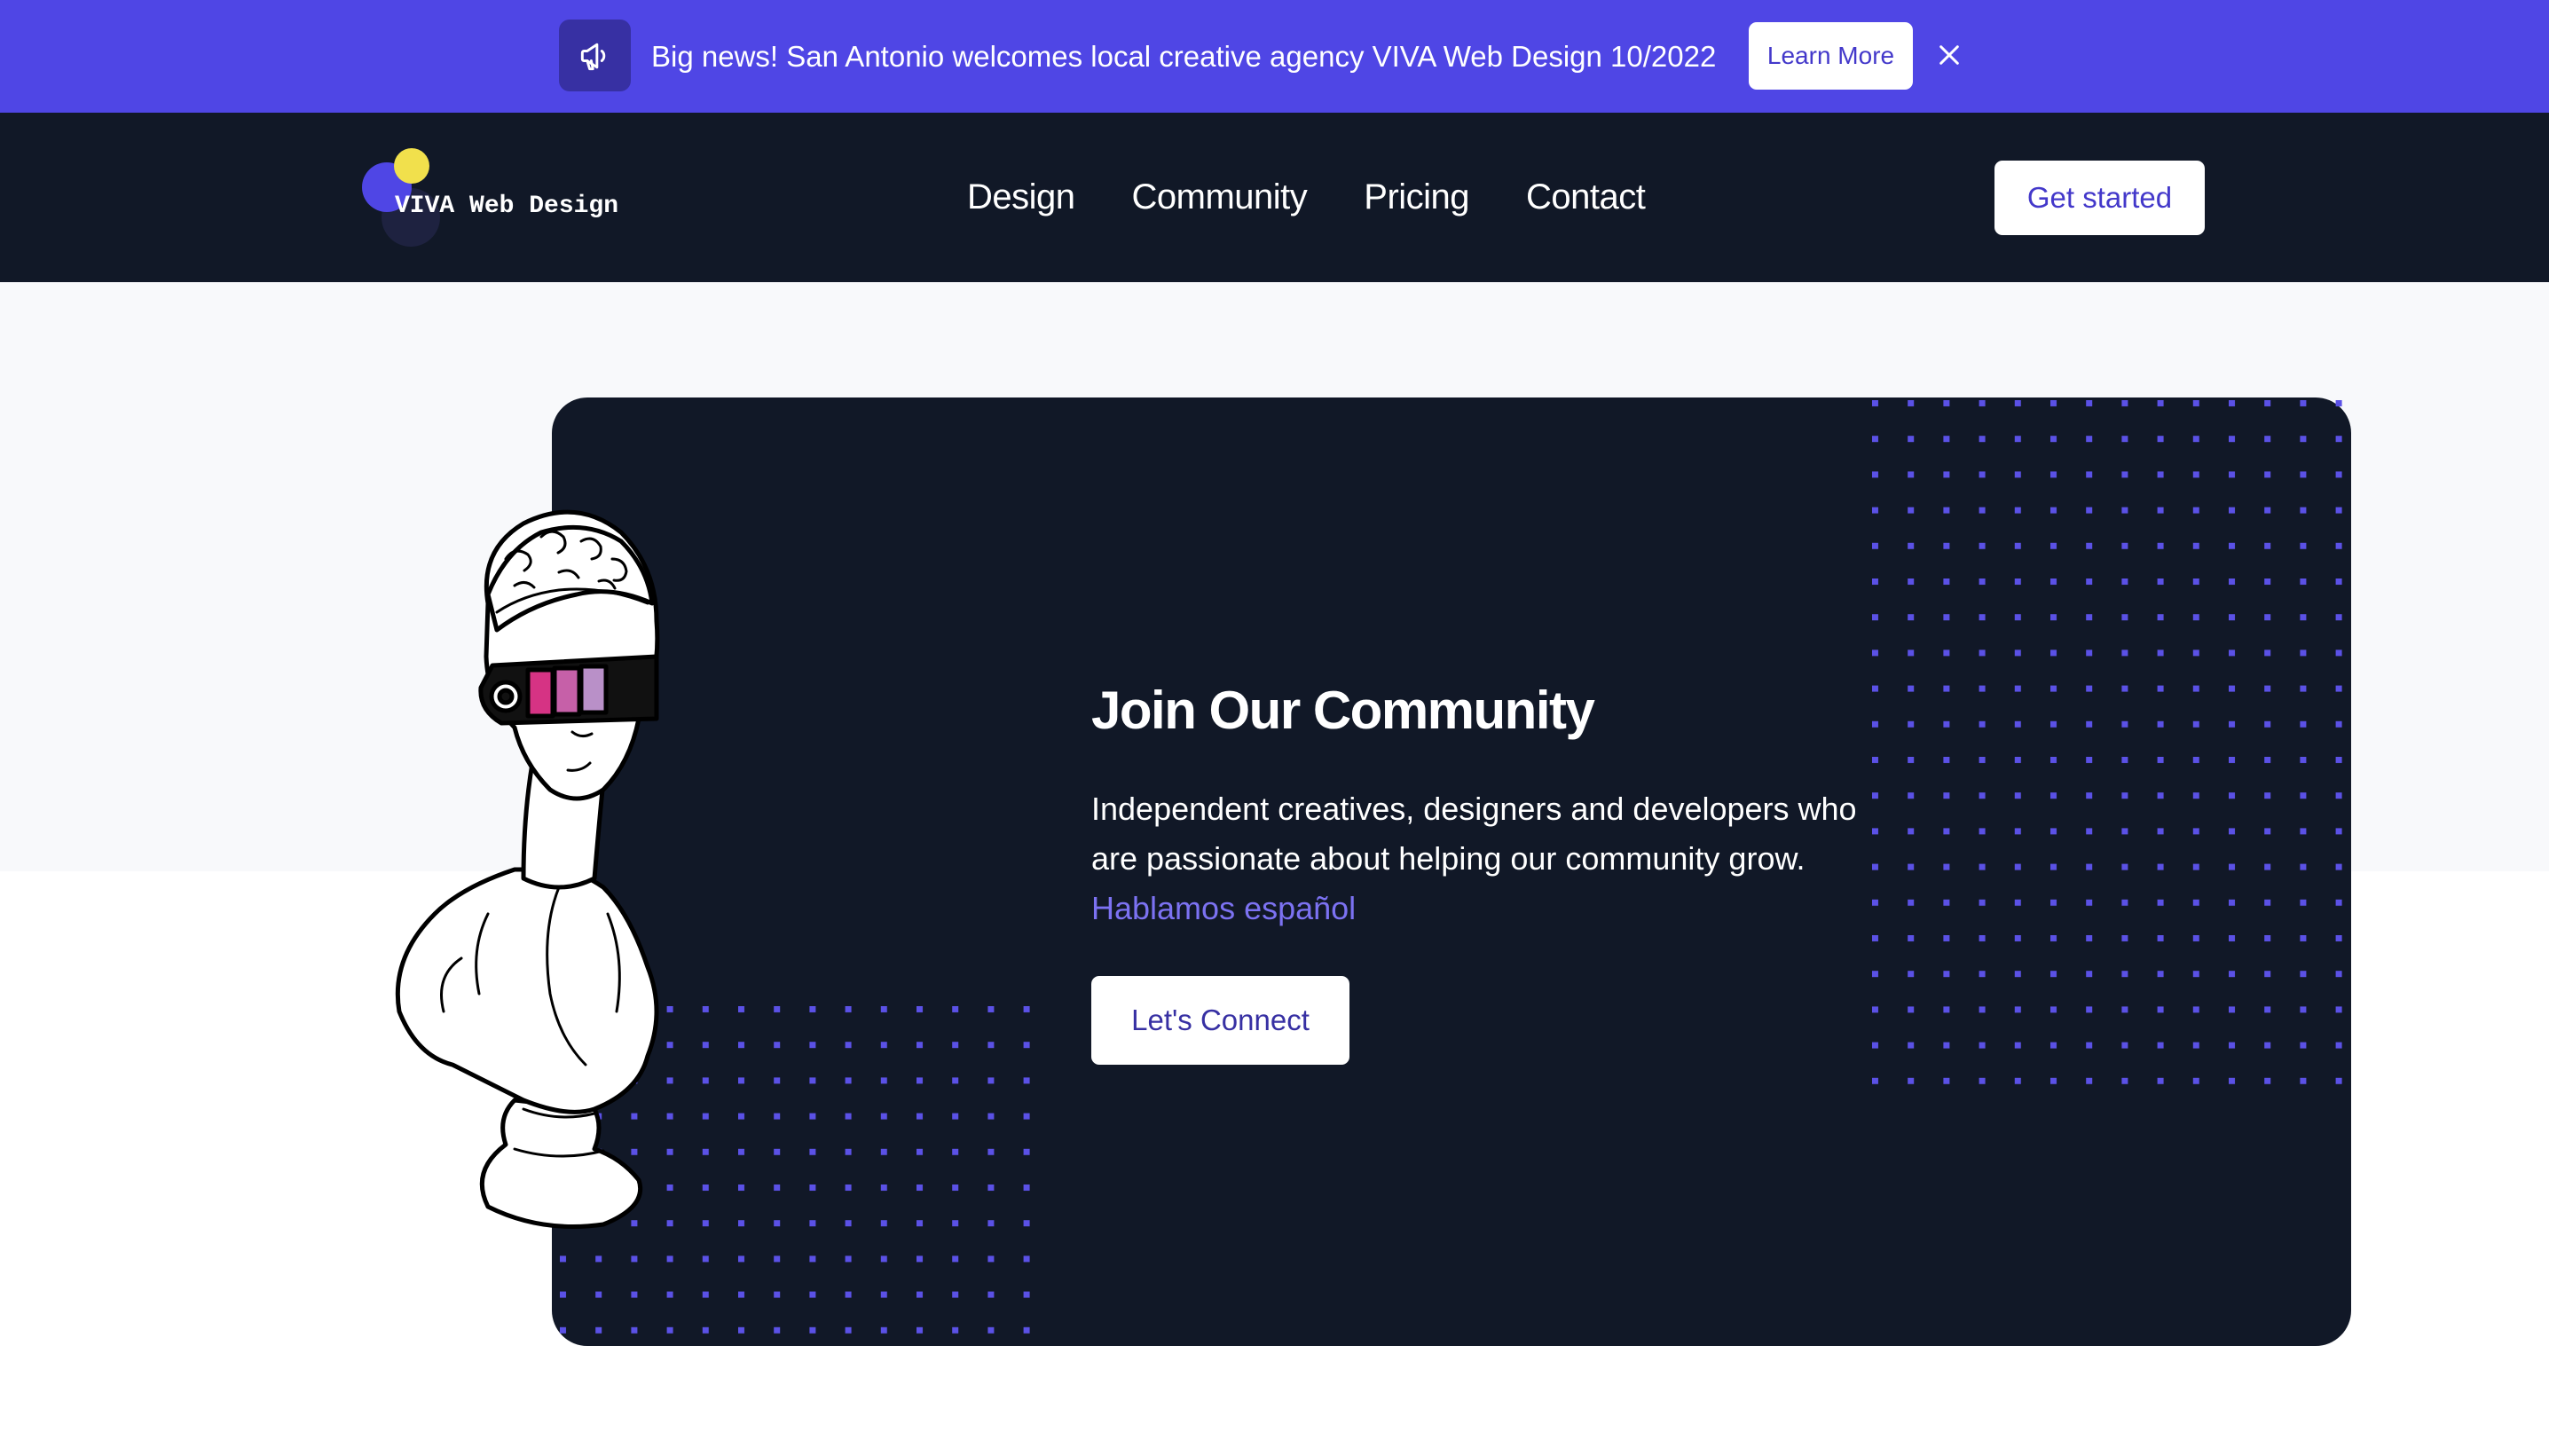  Describe the element at coordinates (1831, 56) in the screenshot. I see `learn-more-button: Learn More` at that location.